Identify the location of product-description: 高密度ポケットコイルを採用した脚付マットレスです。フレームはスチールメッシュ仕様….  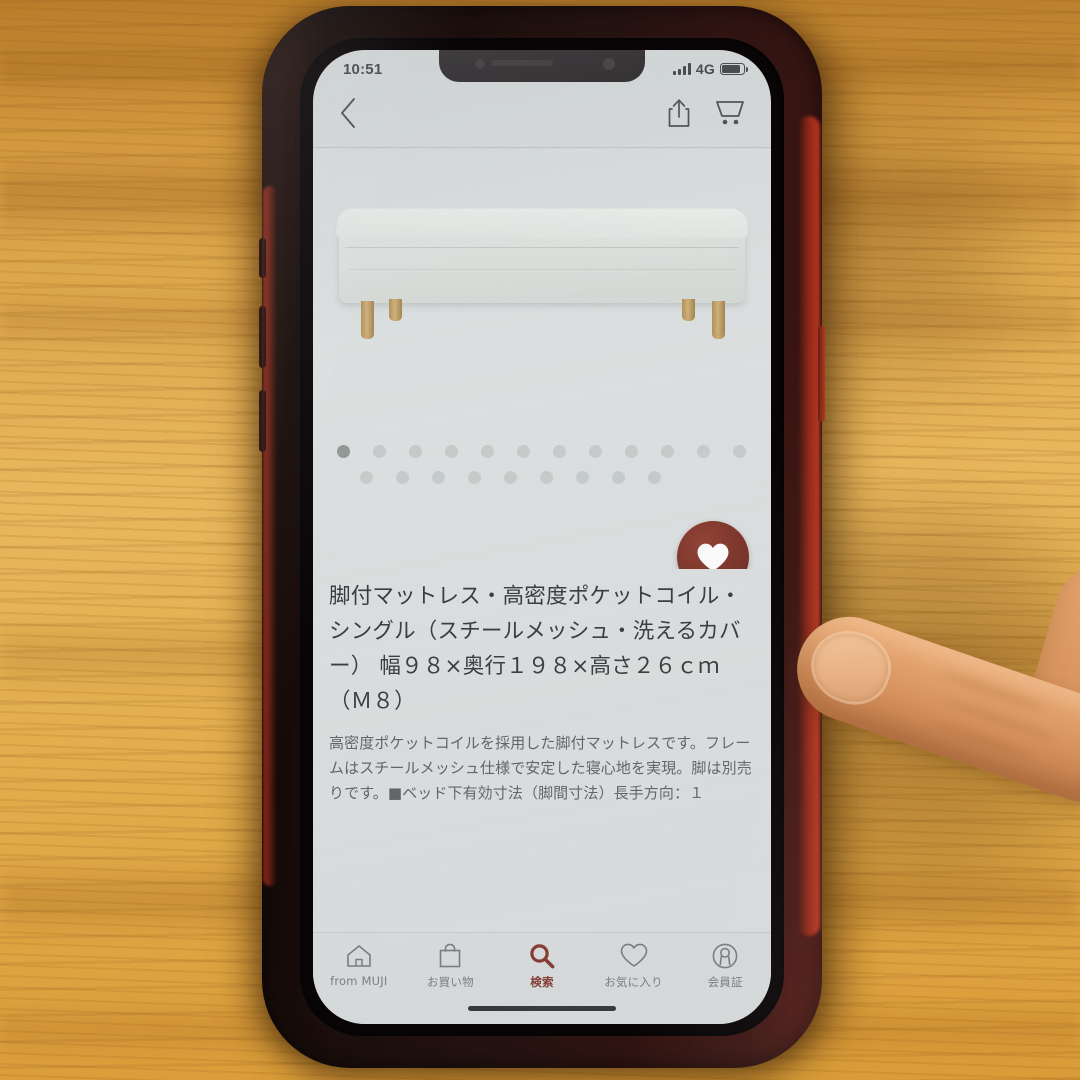
(540, 768).